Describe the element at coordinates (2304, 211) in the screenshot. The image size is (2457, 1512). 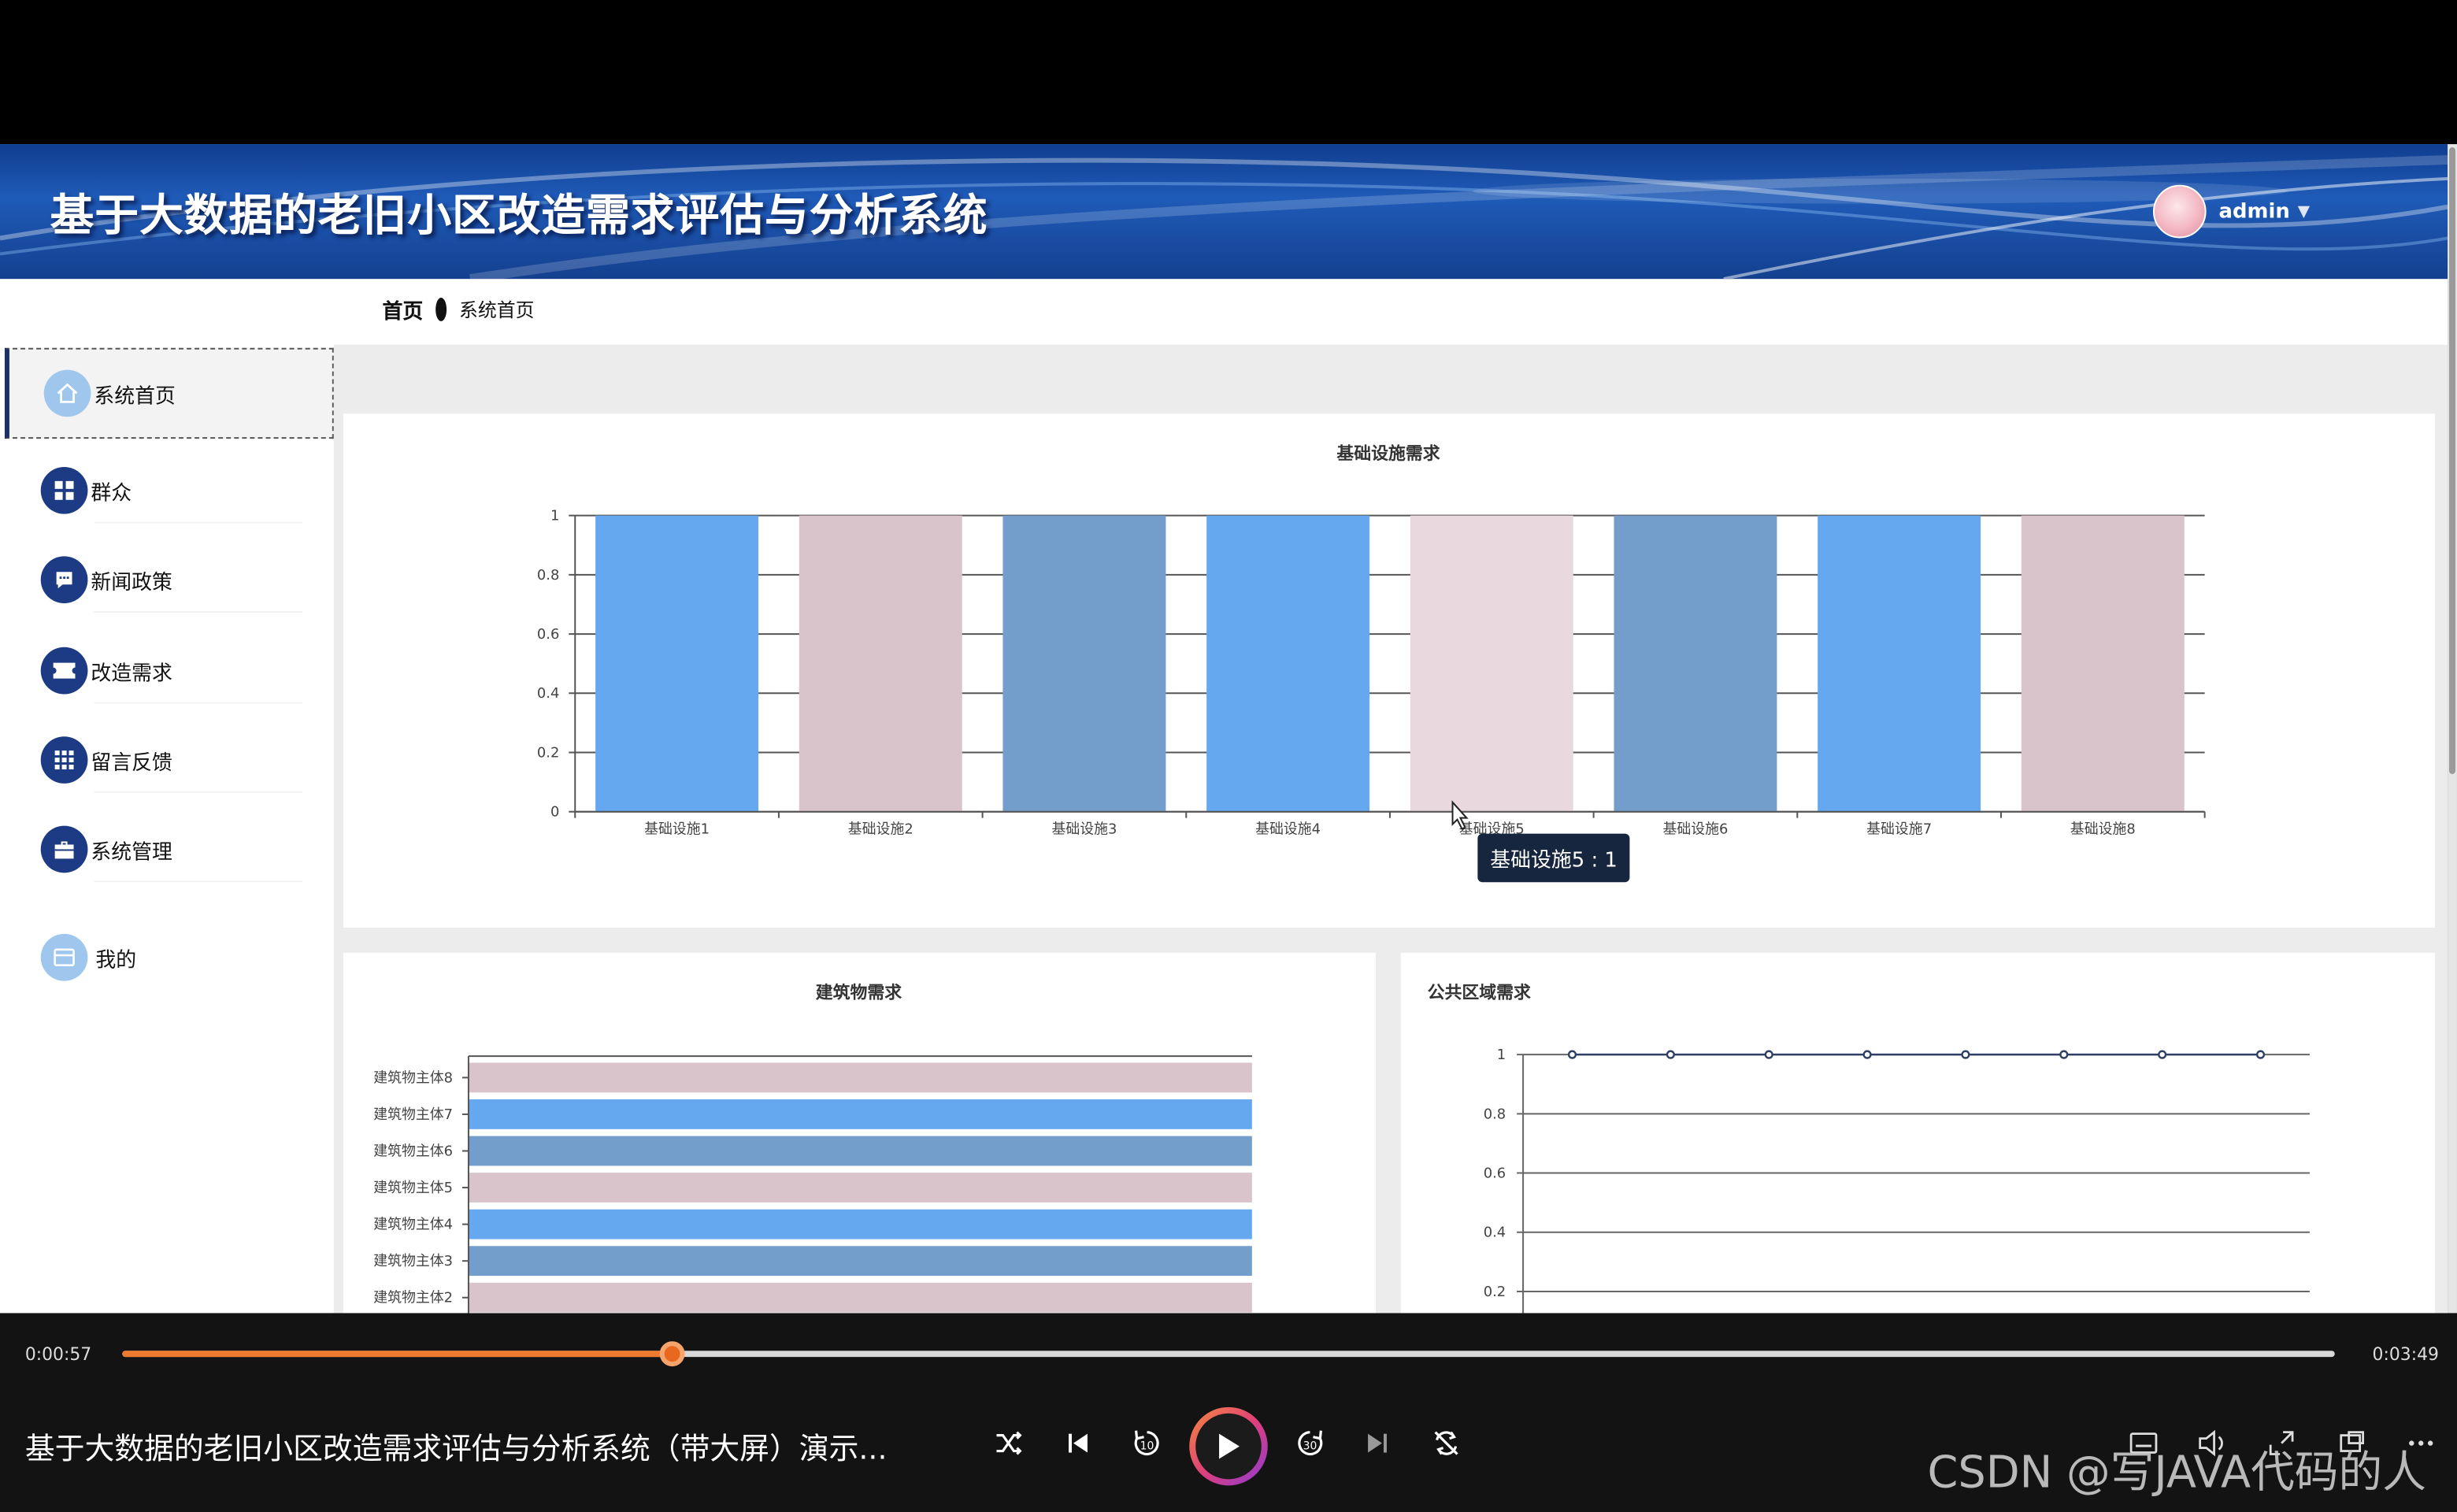
I see `caret-down-icon: ▼` at that location.